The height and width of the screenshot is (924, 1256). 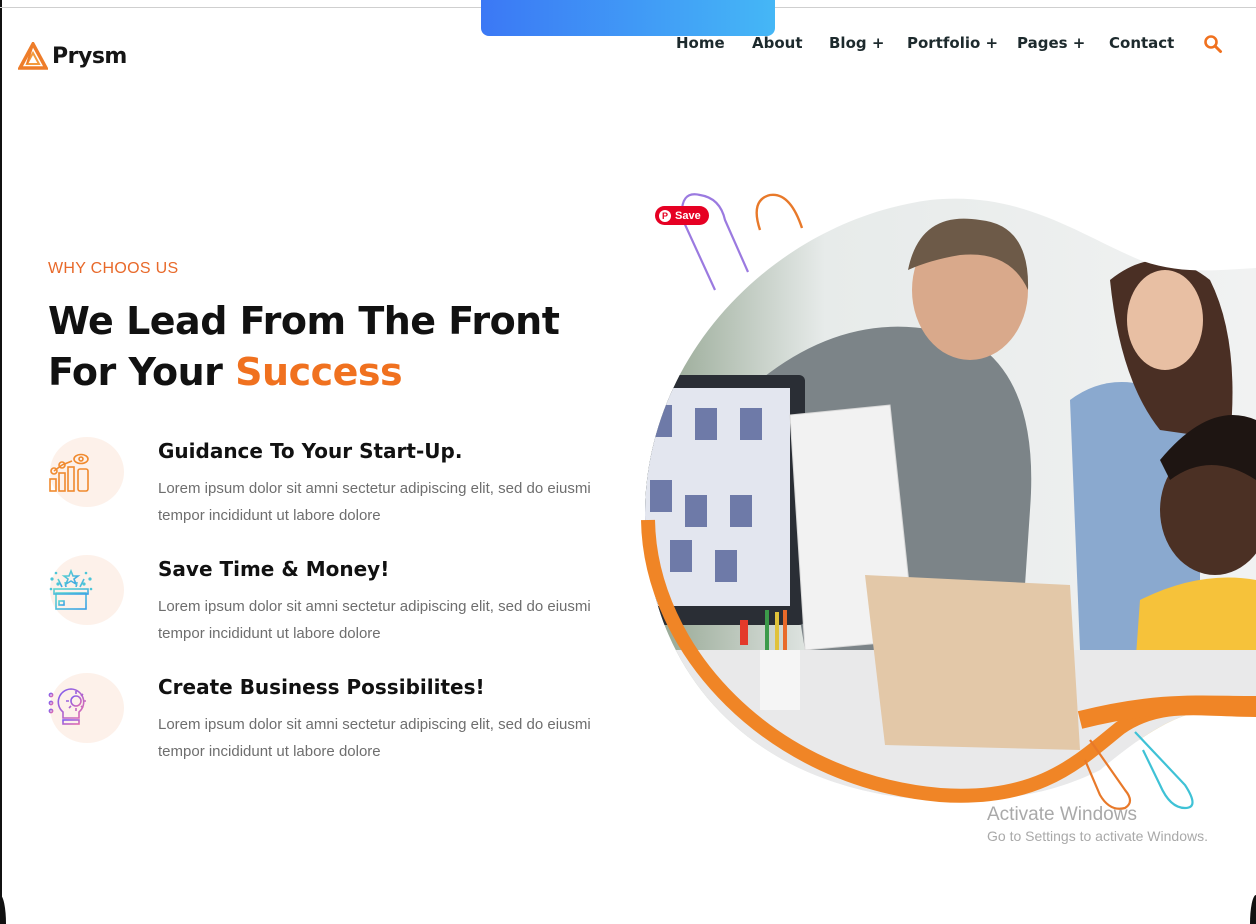 I want to click on gift-box-icon, so click(x=71, y=589).